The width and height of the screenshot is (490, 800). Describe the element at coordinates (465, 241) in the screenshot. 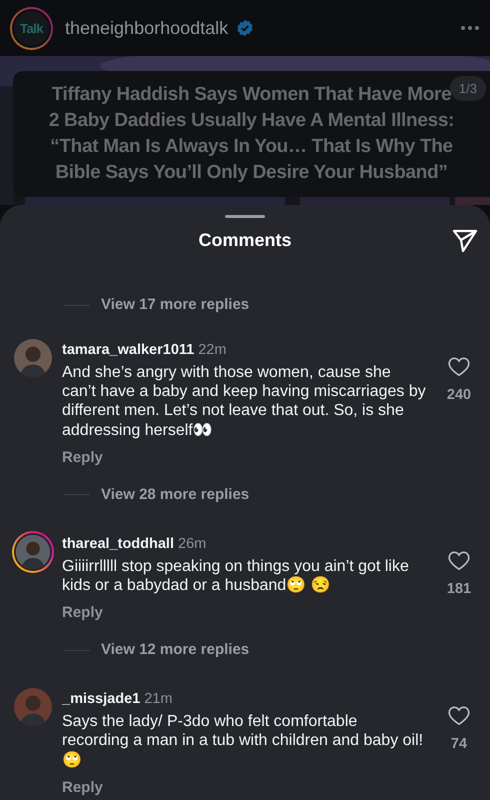

I see `send-icon` at that location.